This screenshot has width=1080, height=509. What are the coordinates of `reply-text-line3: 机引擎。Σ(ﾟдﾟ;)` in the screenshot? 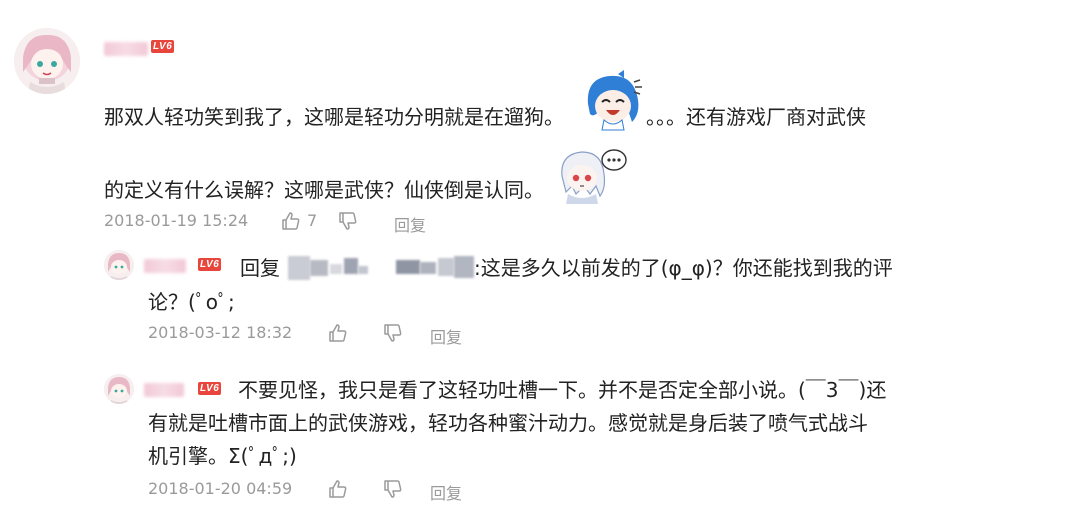 It's located at (222, 456).